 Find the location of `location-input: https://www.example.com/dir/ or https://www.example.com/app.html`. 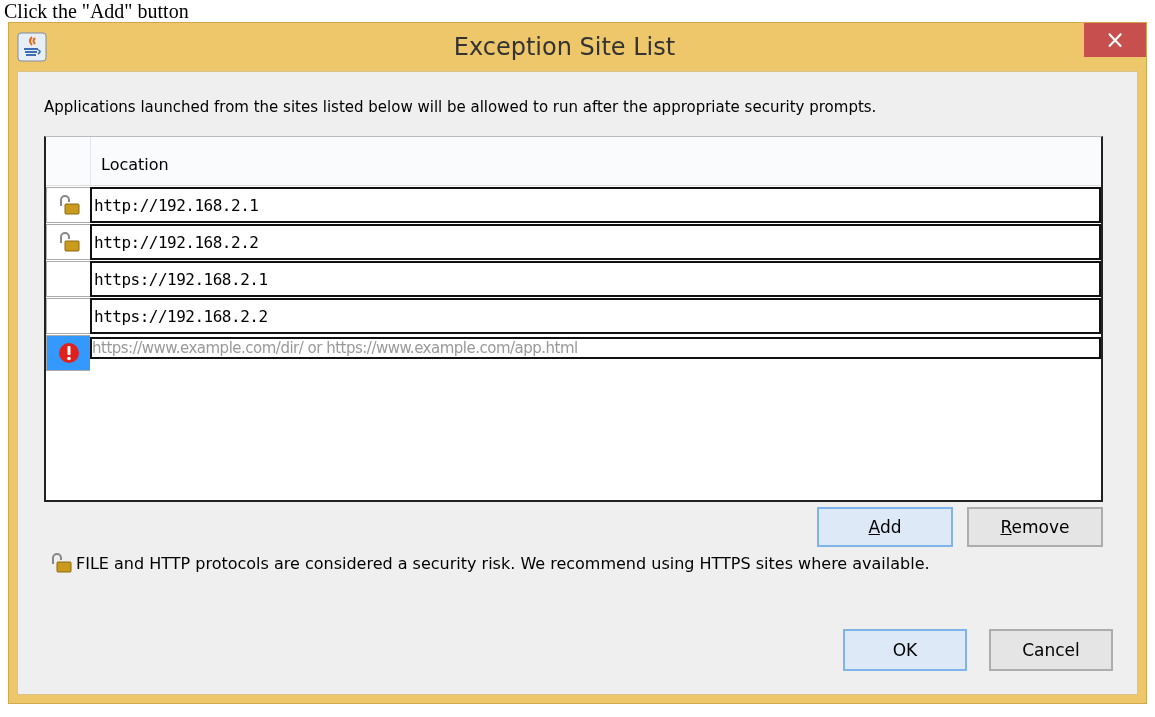

location-input: https://www.example.com/dir/ or https://www.example.com/app.html is located at coordinates (595, 348).